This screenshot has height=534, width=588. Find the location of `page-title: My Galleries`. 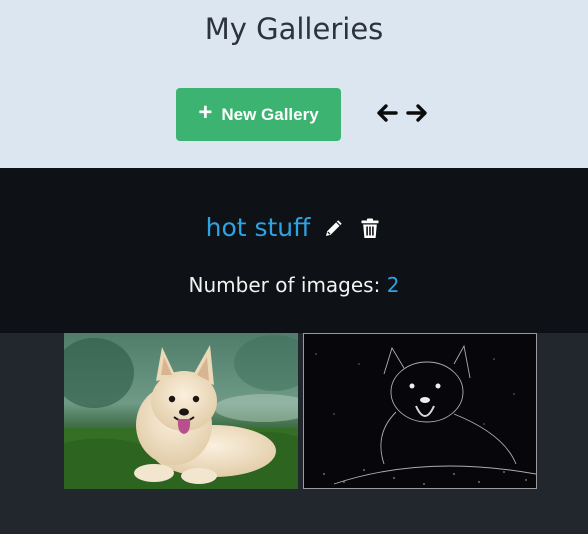

page-title: My Galleries is located at coordinates (294, 29).